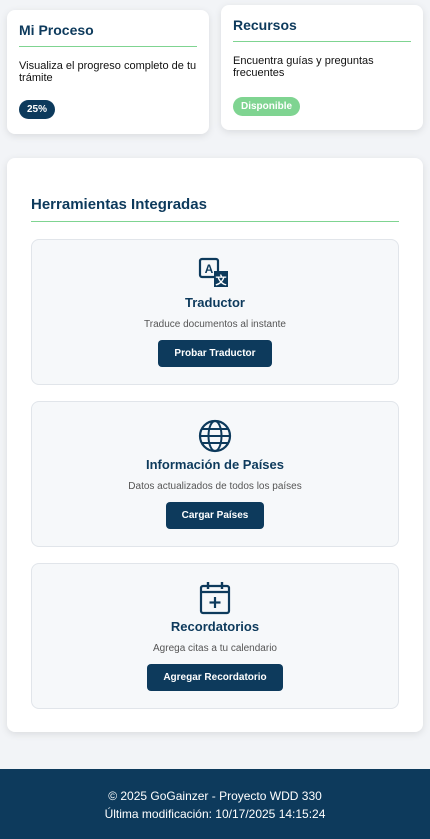 The image size is (430, 839). I want to click on progress-badge: 25%, so click(37, 109).